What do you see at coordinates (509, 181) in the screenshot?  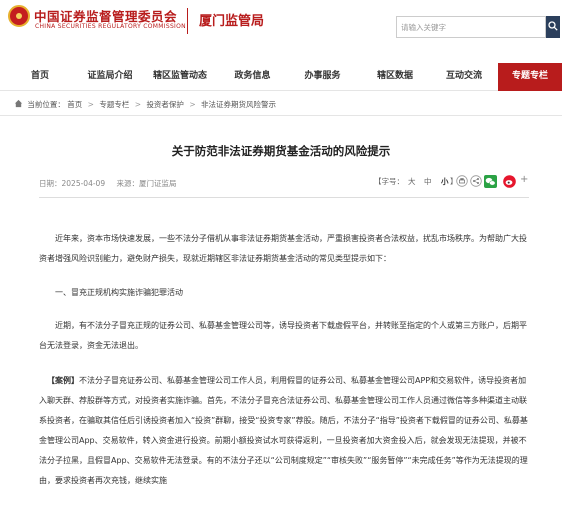 I see `weibo-icon` at bounding box center [509, 181].